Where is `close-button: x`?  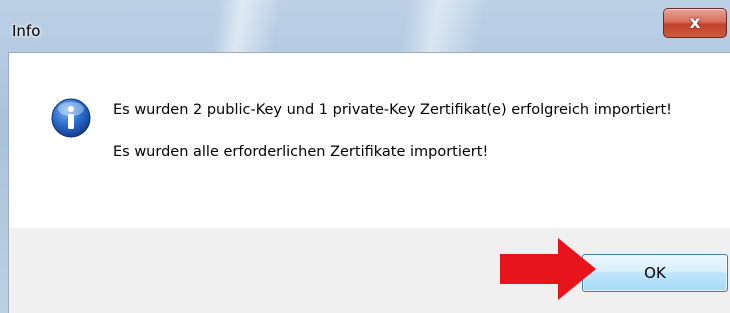 close-button: x is located at coordinates (695, 23).